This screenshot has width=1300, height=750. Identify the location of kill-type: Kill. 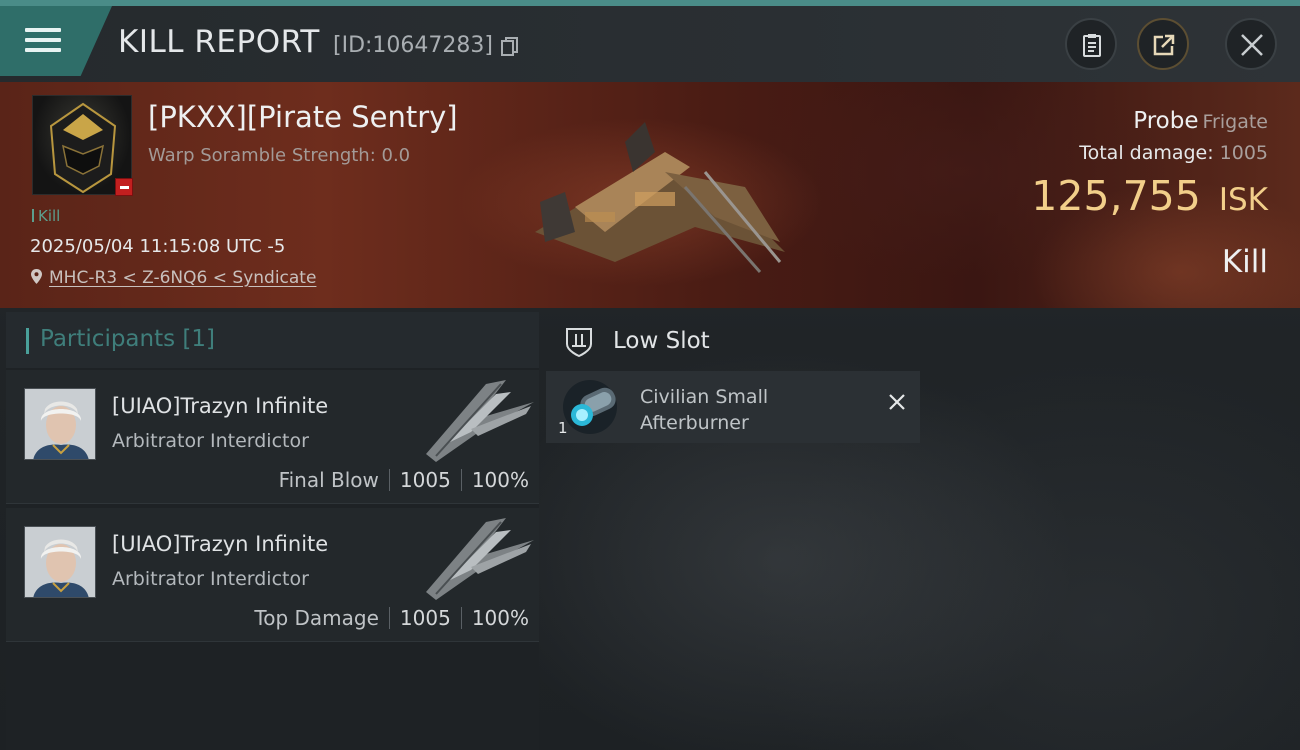
(1244, 262).